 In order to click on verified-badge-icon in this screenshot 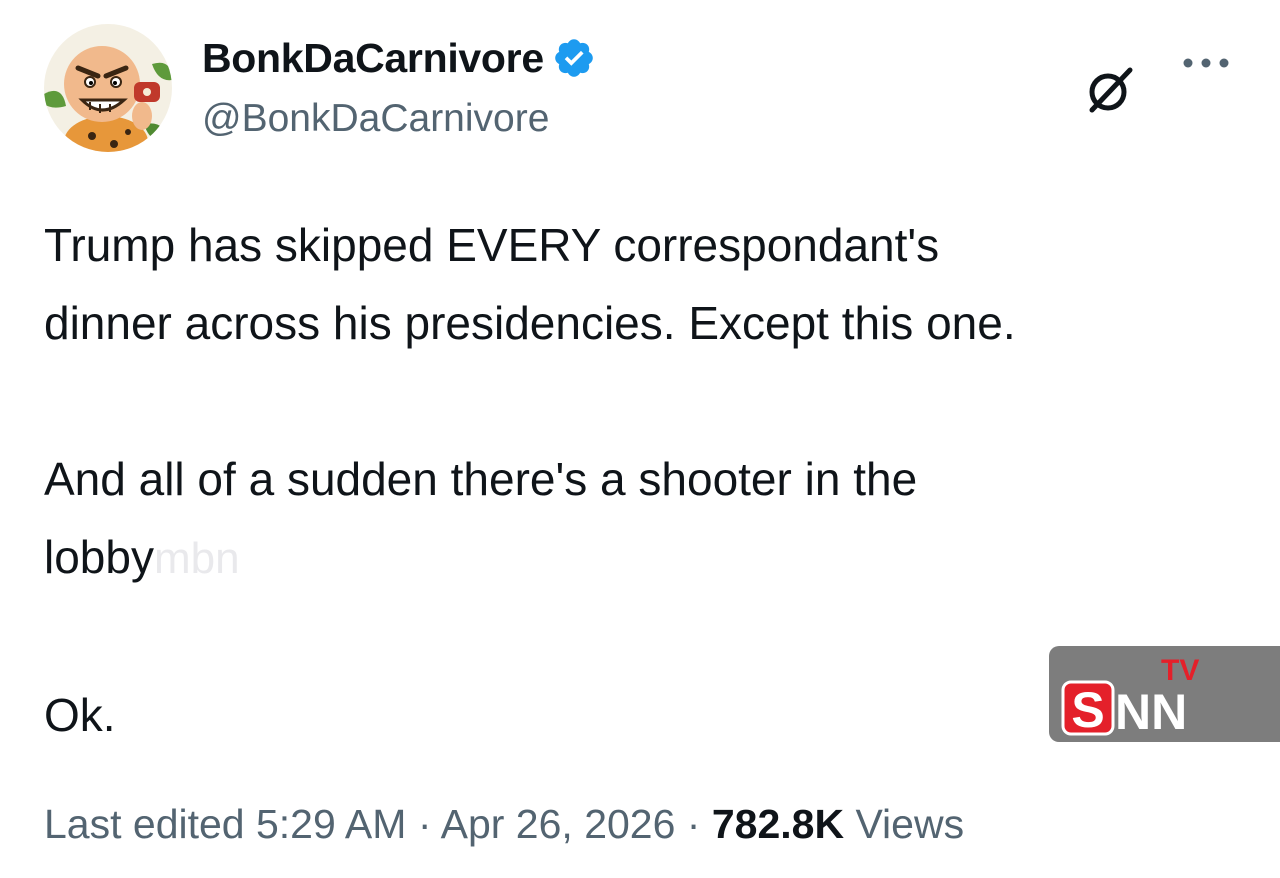, I will do `click(574, 58)`.